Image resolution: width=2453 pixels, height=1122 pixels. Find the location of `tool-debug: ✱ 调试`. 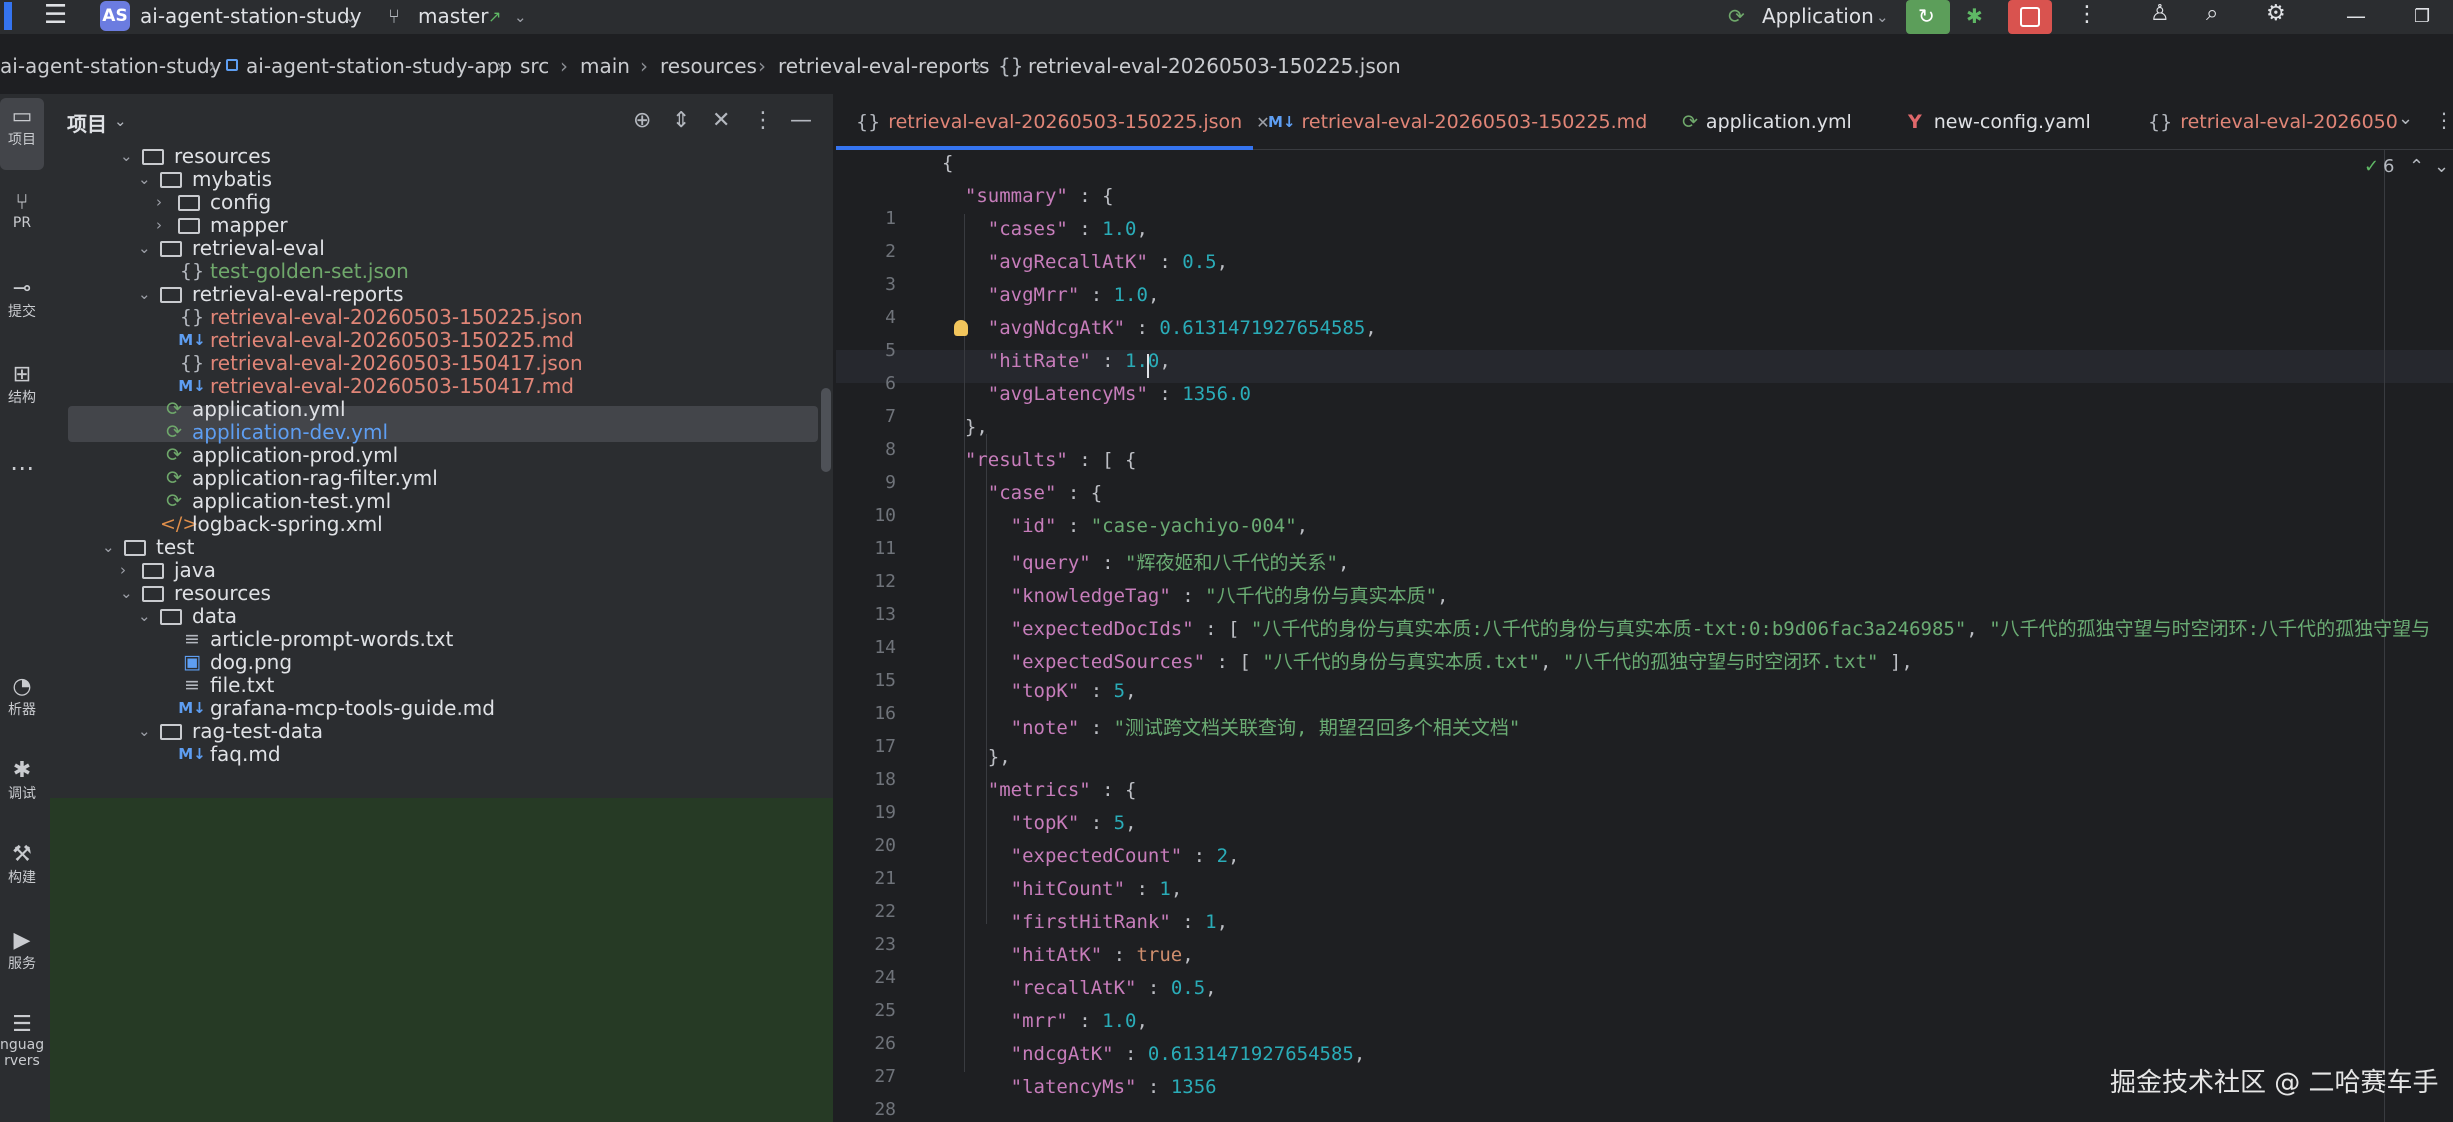

tool-debug: ✱ 调试 is located at coordinates (22, 780).